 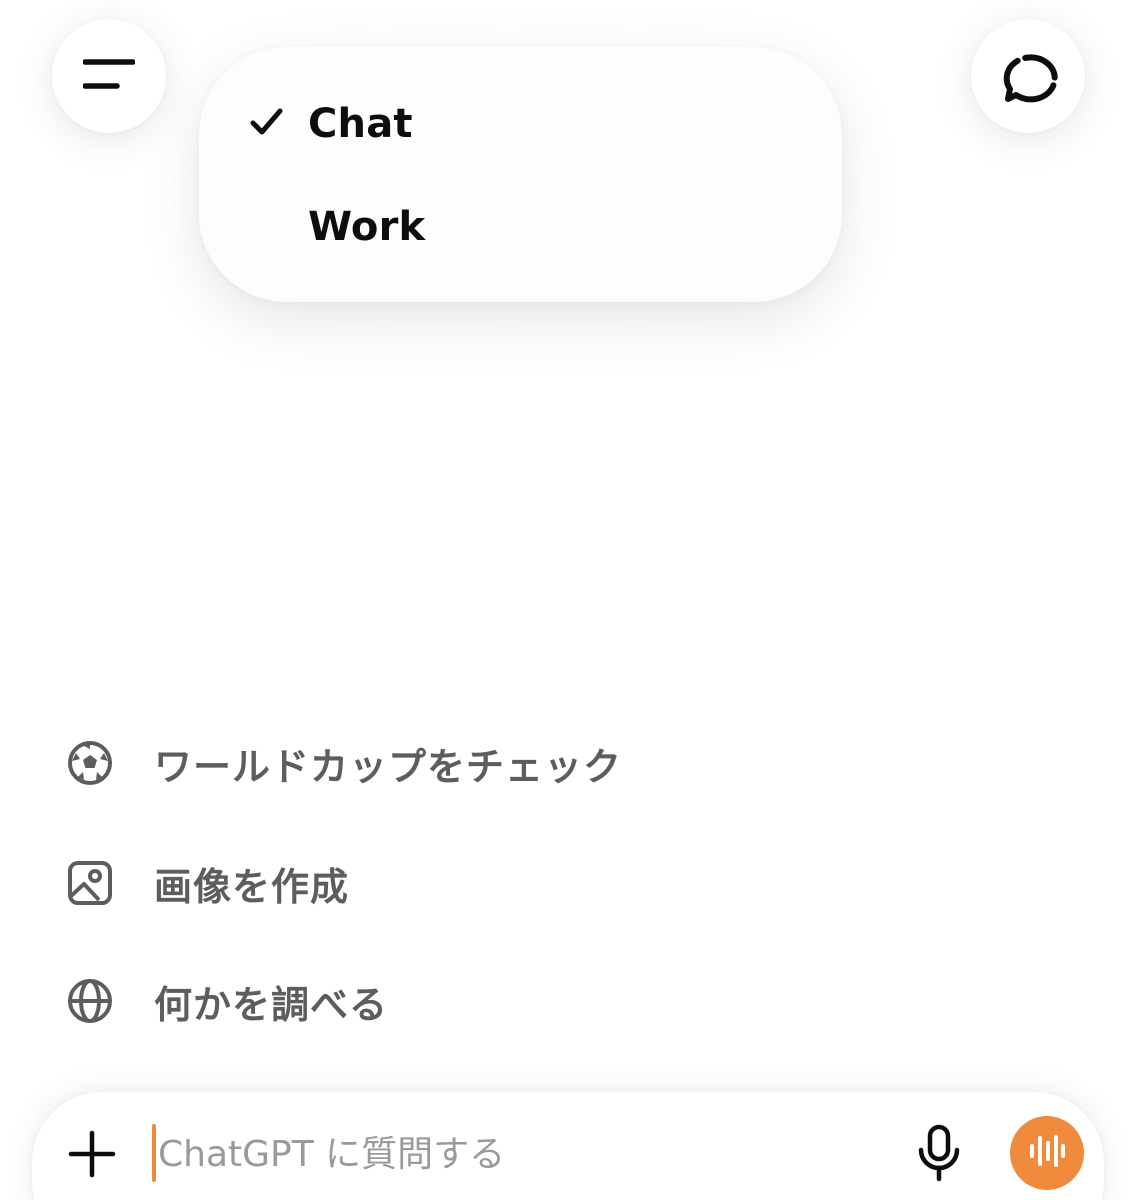 What do you see at coordinates (520, 124) in the screenshot?
I see `mode-option-chat: Chat` at bounding box center [520, 124].